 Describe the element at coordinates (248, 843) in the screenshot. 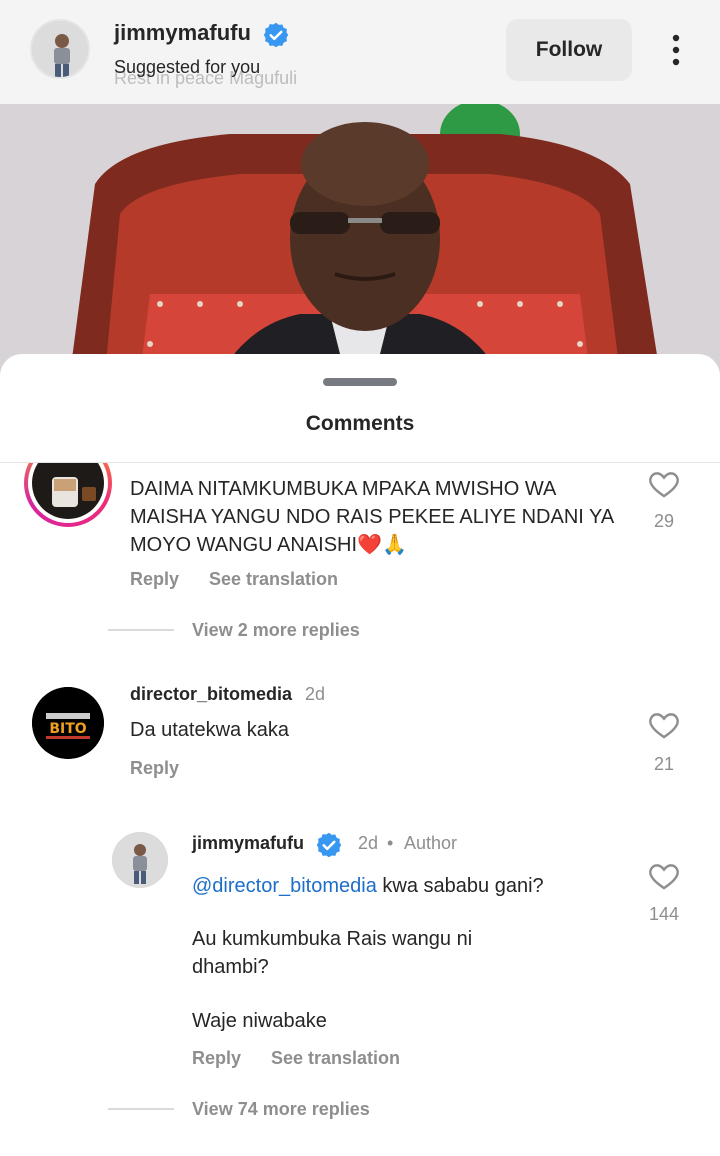

I see `comment-username: jimmymafufu` at that location.